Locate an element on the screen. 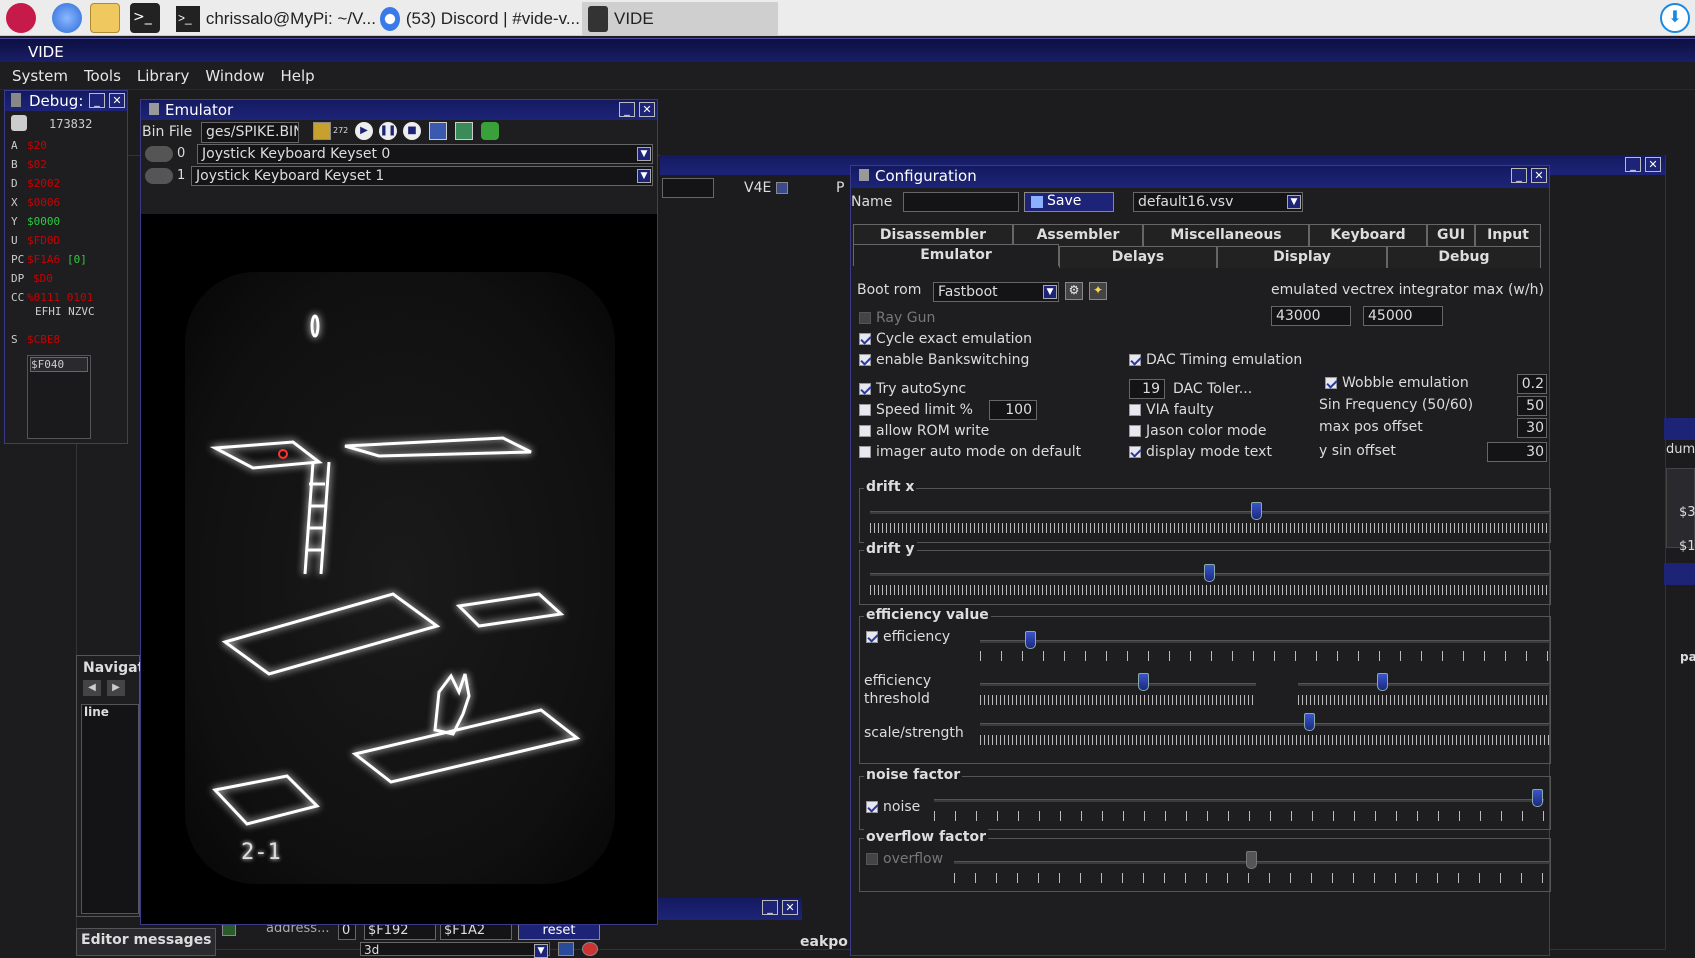  threshold-b-slider-thumb is located at coordinates (1383, 682).